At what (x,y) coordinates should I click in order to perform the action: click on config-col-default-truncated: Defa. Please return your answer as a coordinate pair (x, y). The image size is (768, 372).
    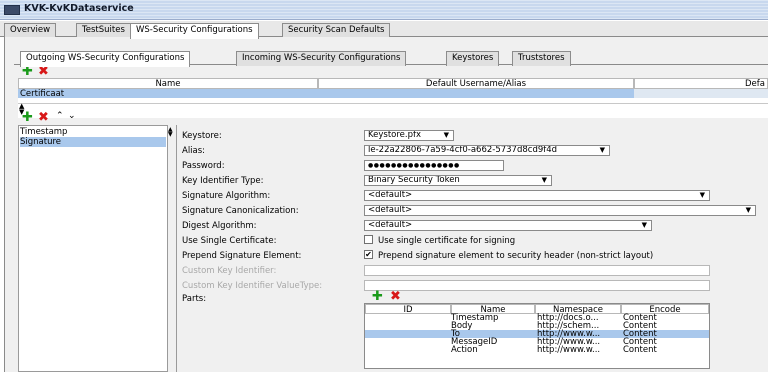
    Looking at the image, I should click on (701, 83).